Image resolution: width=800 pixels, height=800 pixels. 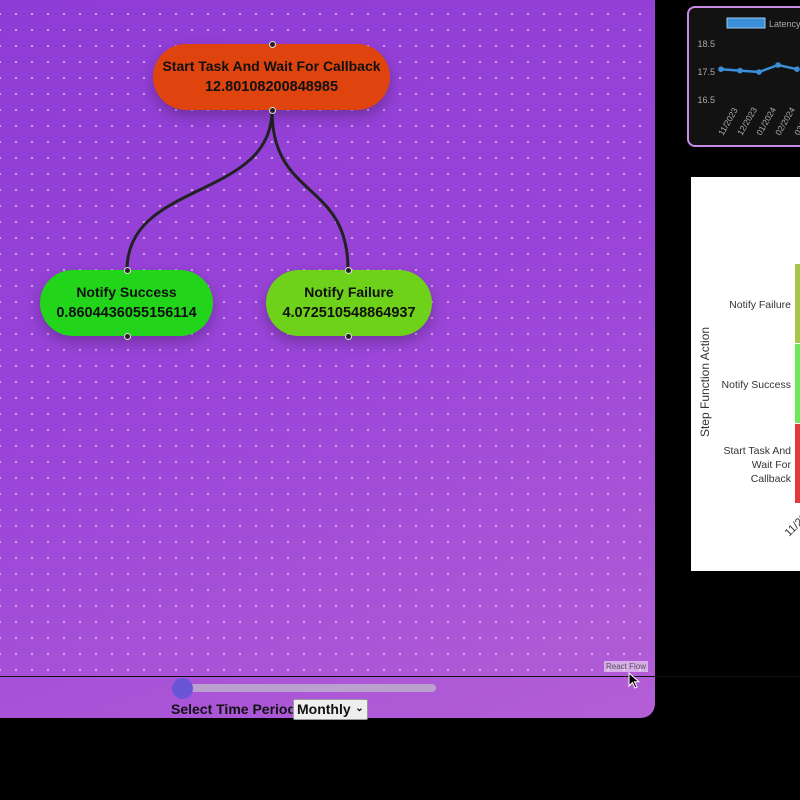 I want to click on node-notify-success: Notify Success 0.8604436055156114, so click(x=126, y=303).